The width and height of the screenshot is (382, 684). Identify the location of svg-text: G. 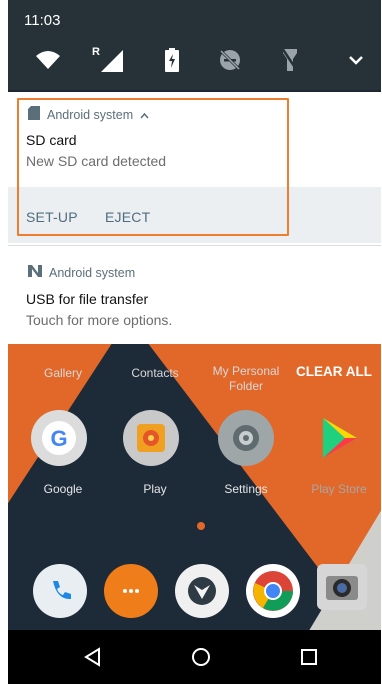
(58, 438).